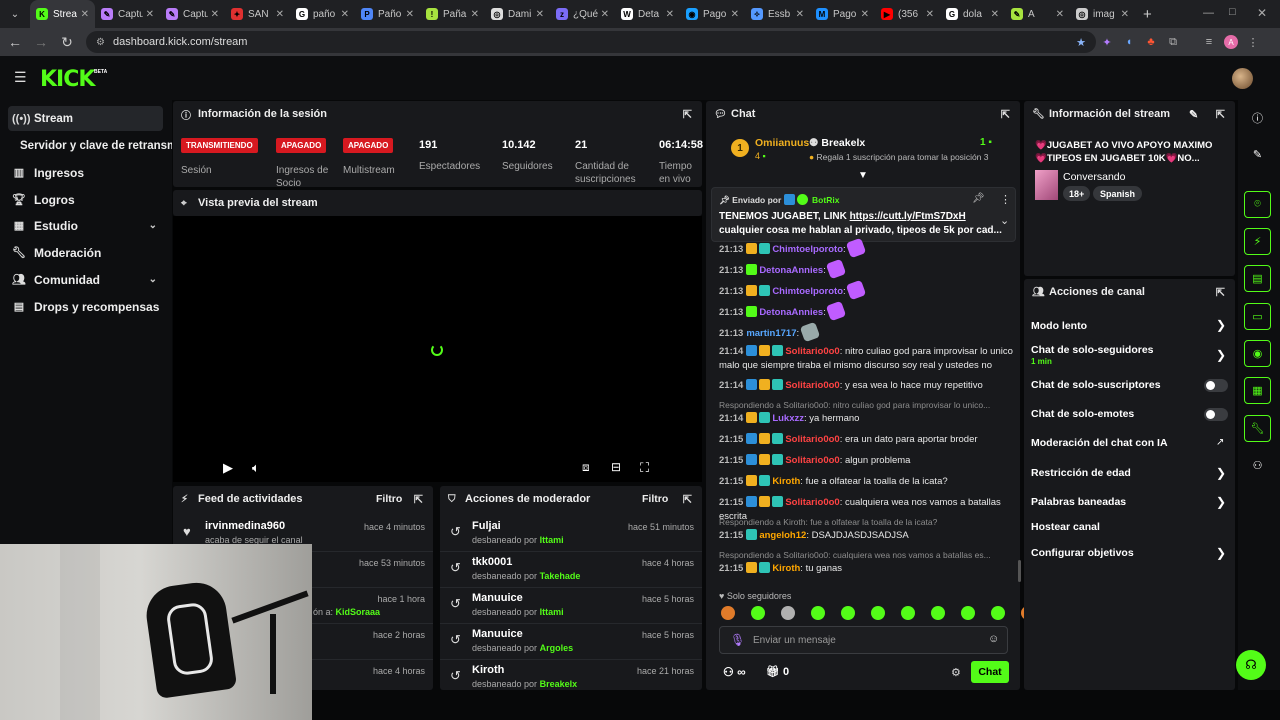  Describe the element at coordinates (1065, 527) in the screenshot. I see `action-host-channel: Hostear canal` at that location.